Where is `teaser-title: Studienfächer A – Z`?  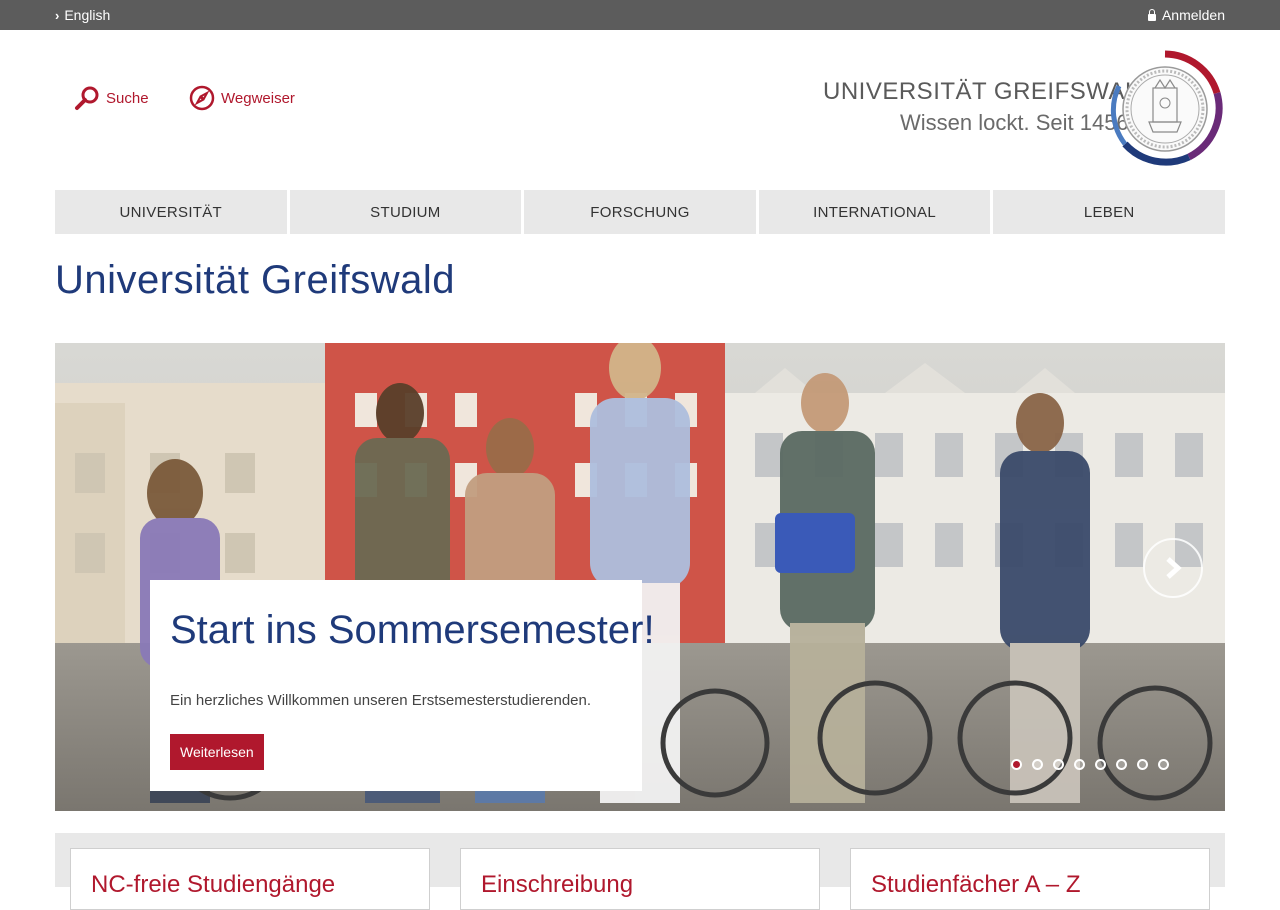
teaser-title: Studienfächer A – Z is located at coordinates (976, 884).